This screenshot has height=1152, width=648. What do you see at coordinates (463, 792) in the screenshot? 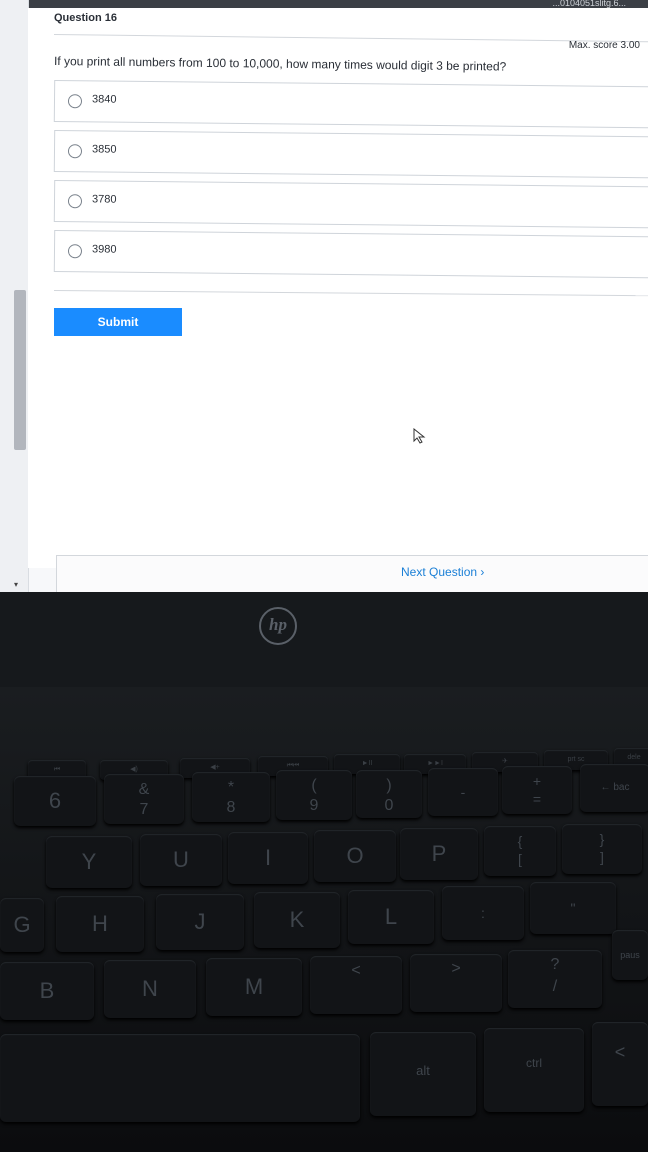
I see `key-minus: -` at bounding box center [463, 792].